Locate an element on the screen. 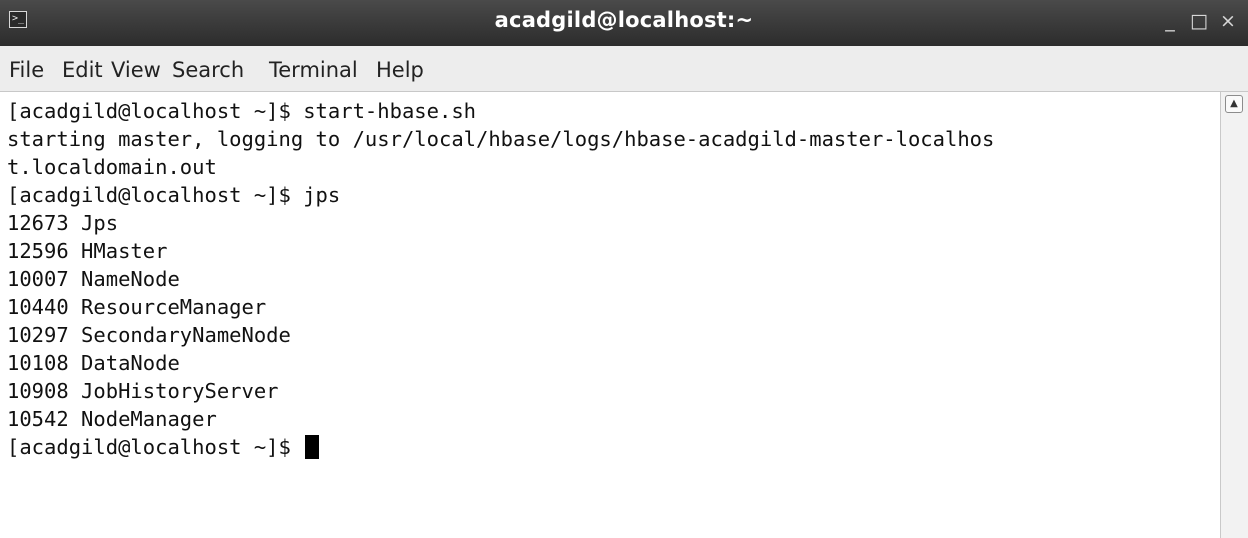  terminal-line: 12673 Jps is located at coordinates (63, 223).